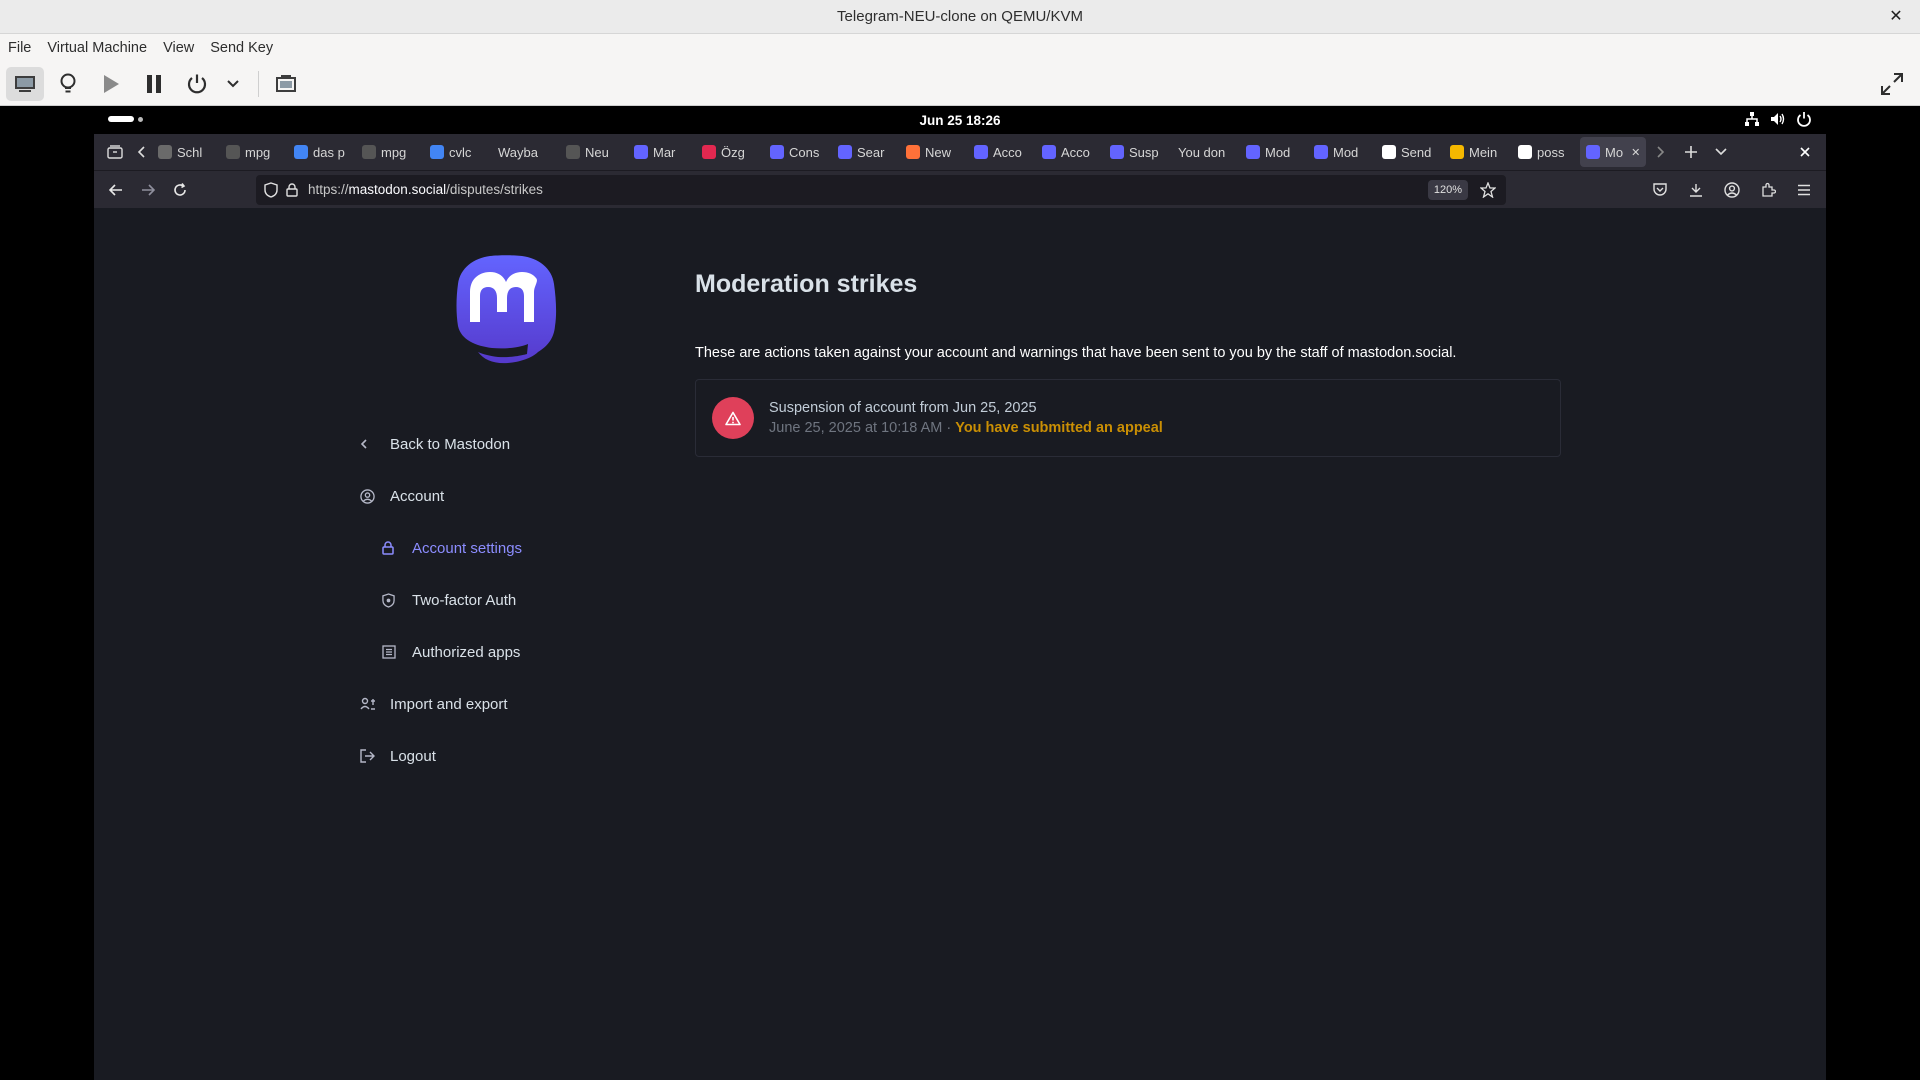 The image size is (1920, 1080). I want to click on network-icon, so click(1752, 119).